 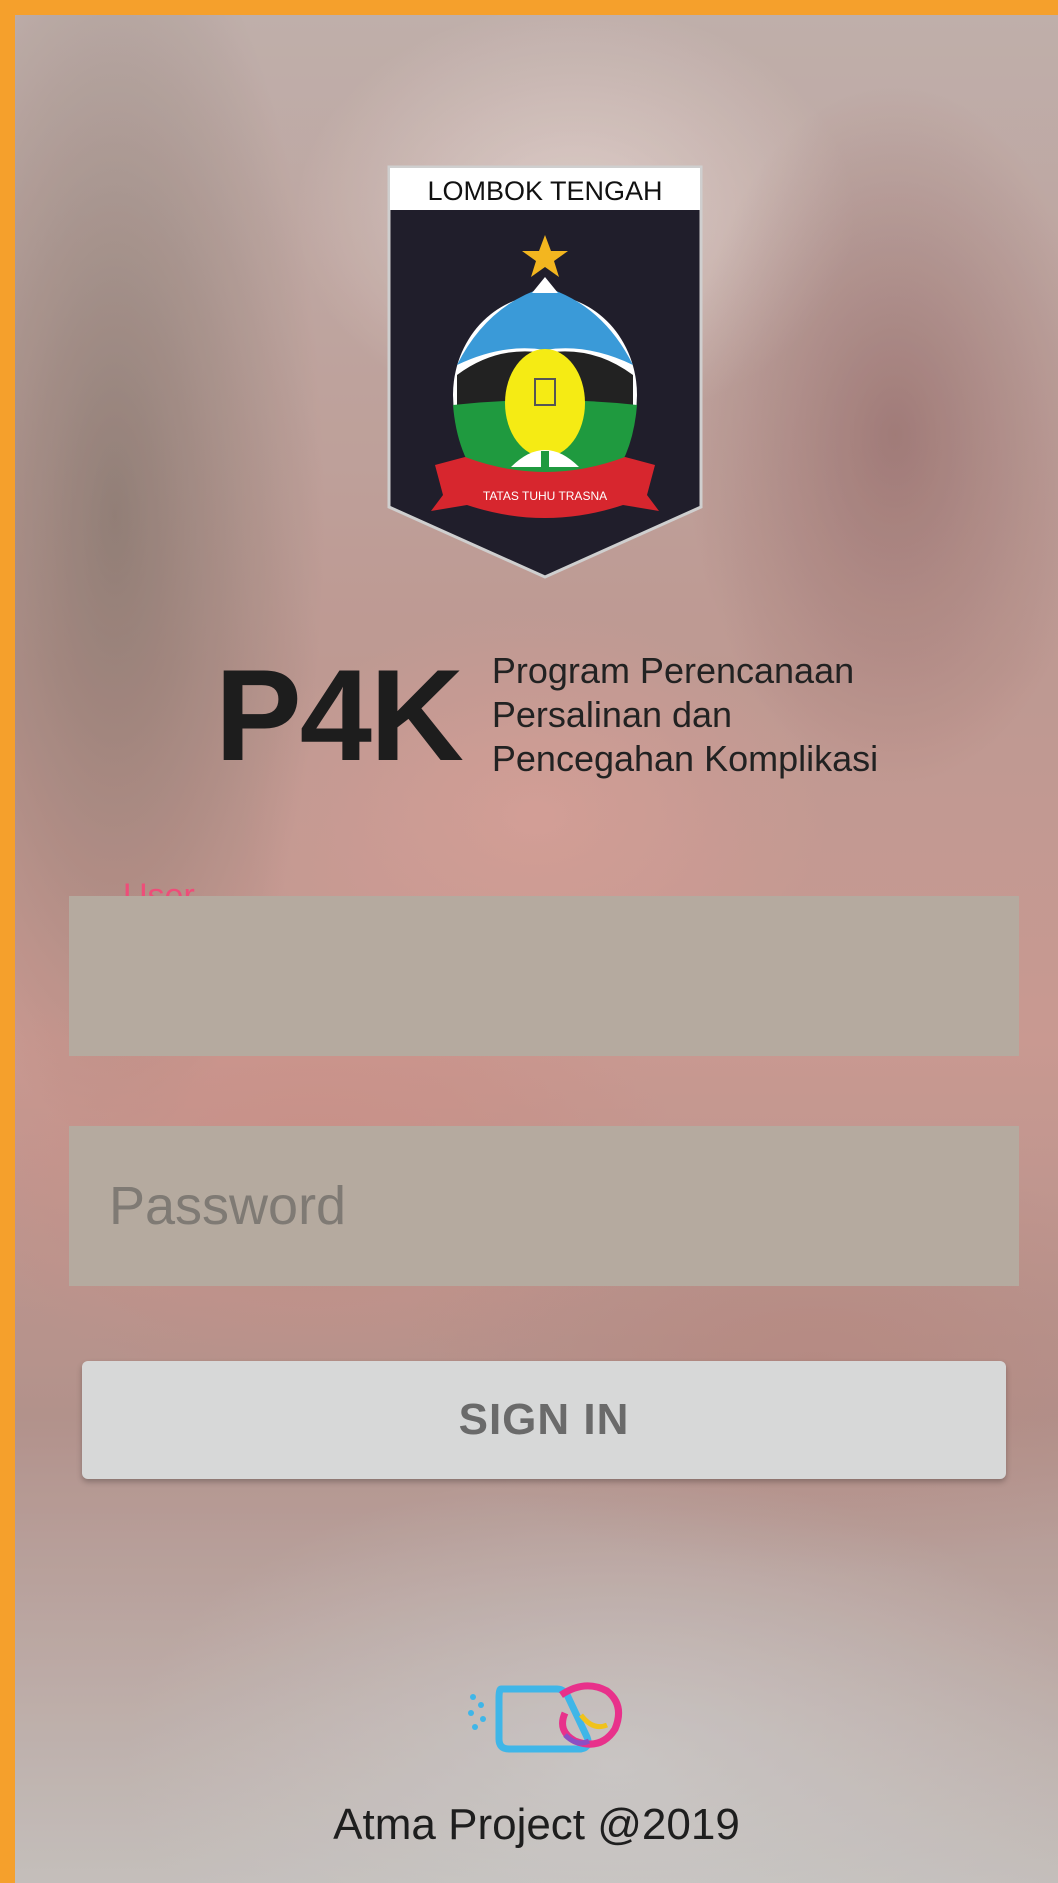 I want to click on app-subtitle-line: Persalinan dan, so click(x=612, y=714).